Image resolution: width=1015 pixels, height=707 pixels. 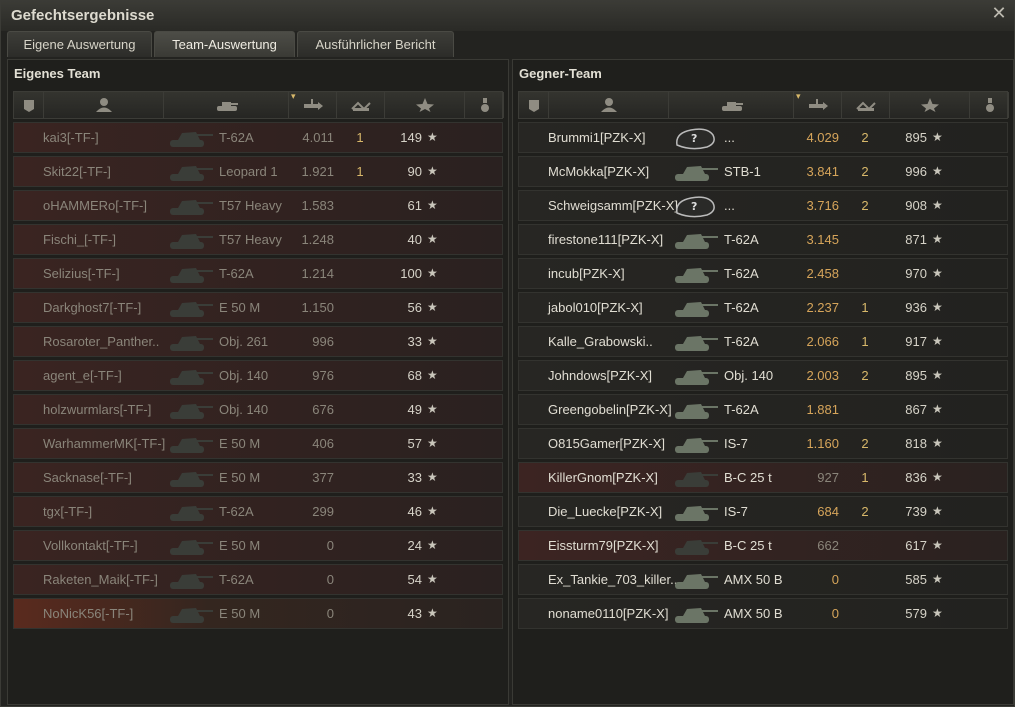 I want to click on player-row: holzwurmlars[-TF-] Obj. 140 676 49 ★, so click(x=258, y=409).